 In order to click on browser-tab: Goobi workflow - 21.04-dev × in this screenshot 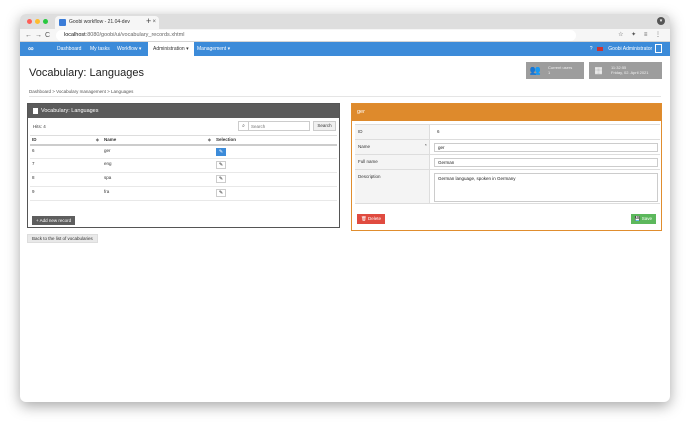, I will do `click(107, 22)`.